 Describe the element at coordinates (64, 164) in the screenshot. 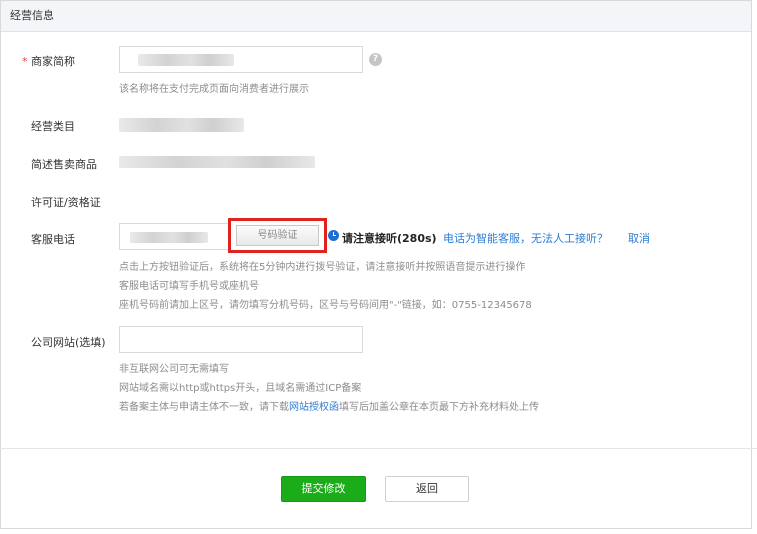

I see `product-description-label: 简述售卖商品` at that location.